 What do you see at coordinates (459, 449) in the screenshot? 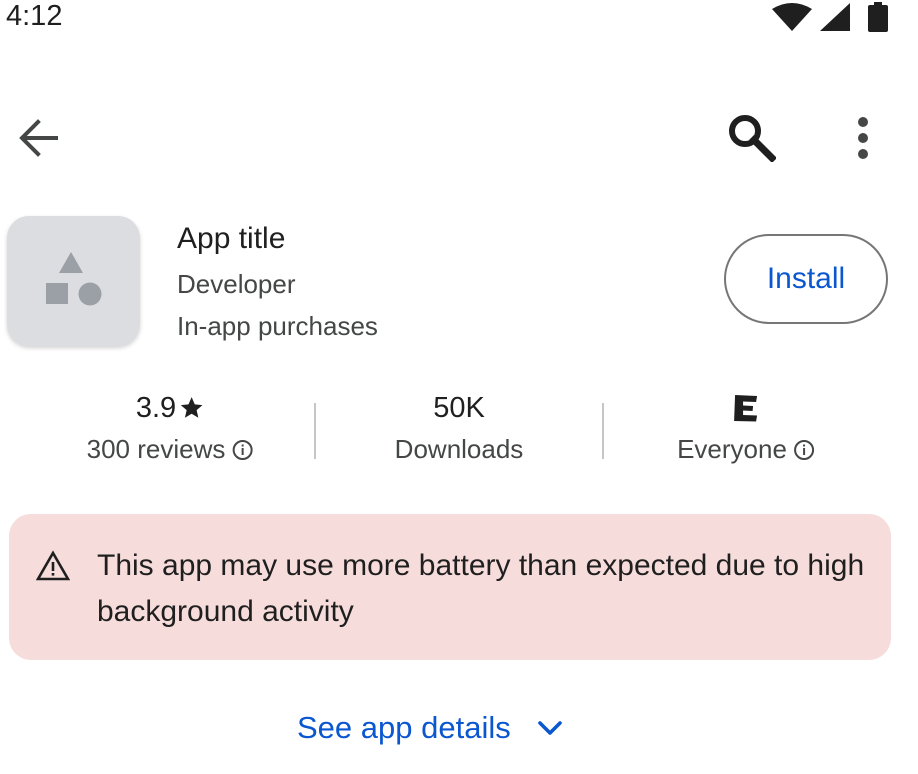
I see `downloads-label: Downloads` at bounding box center [459, 449].